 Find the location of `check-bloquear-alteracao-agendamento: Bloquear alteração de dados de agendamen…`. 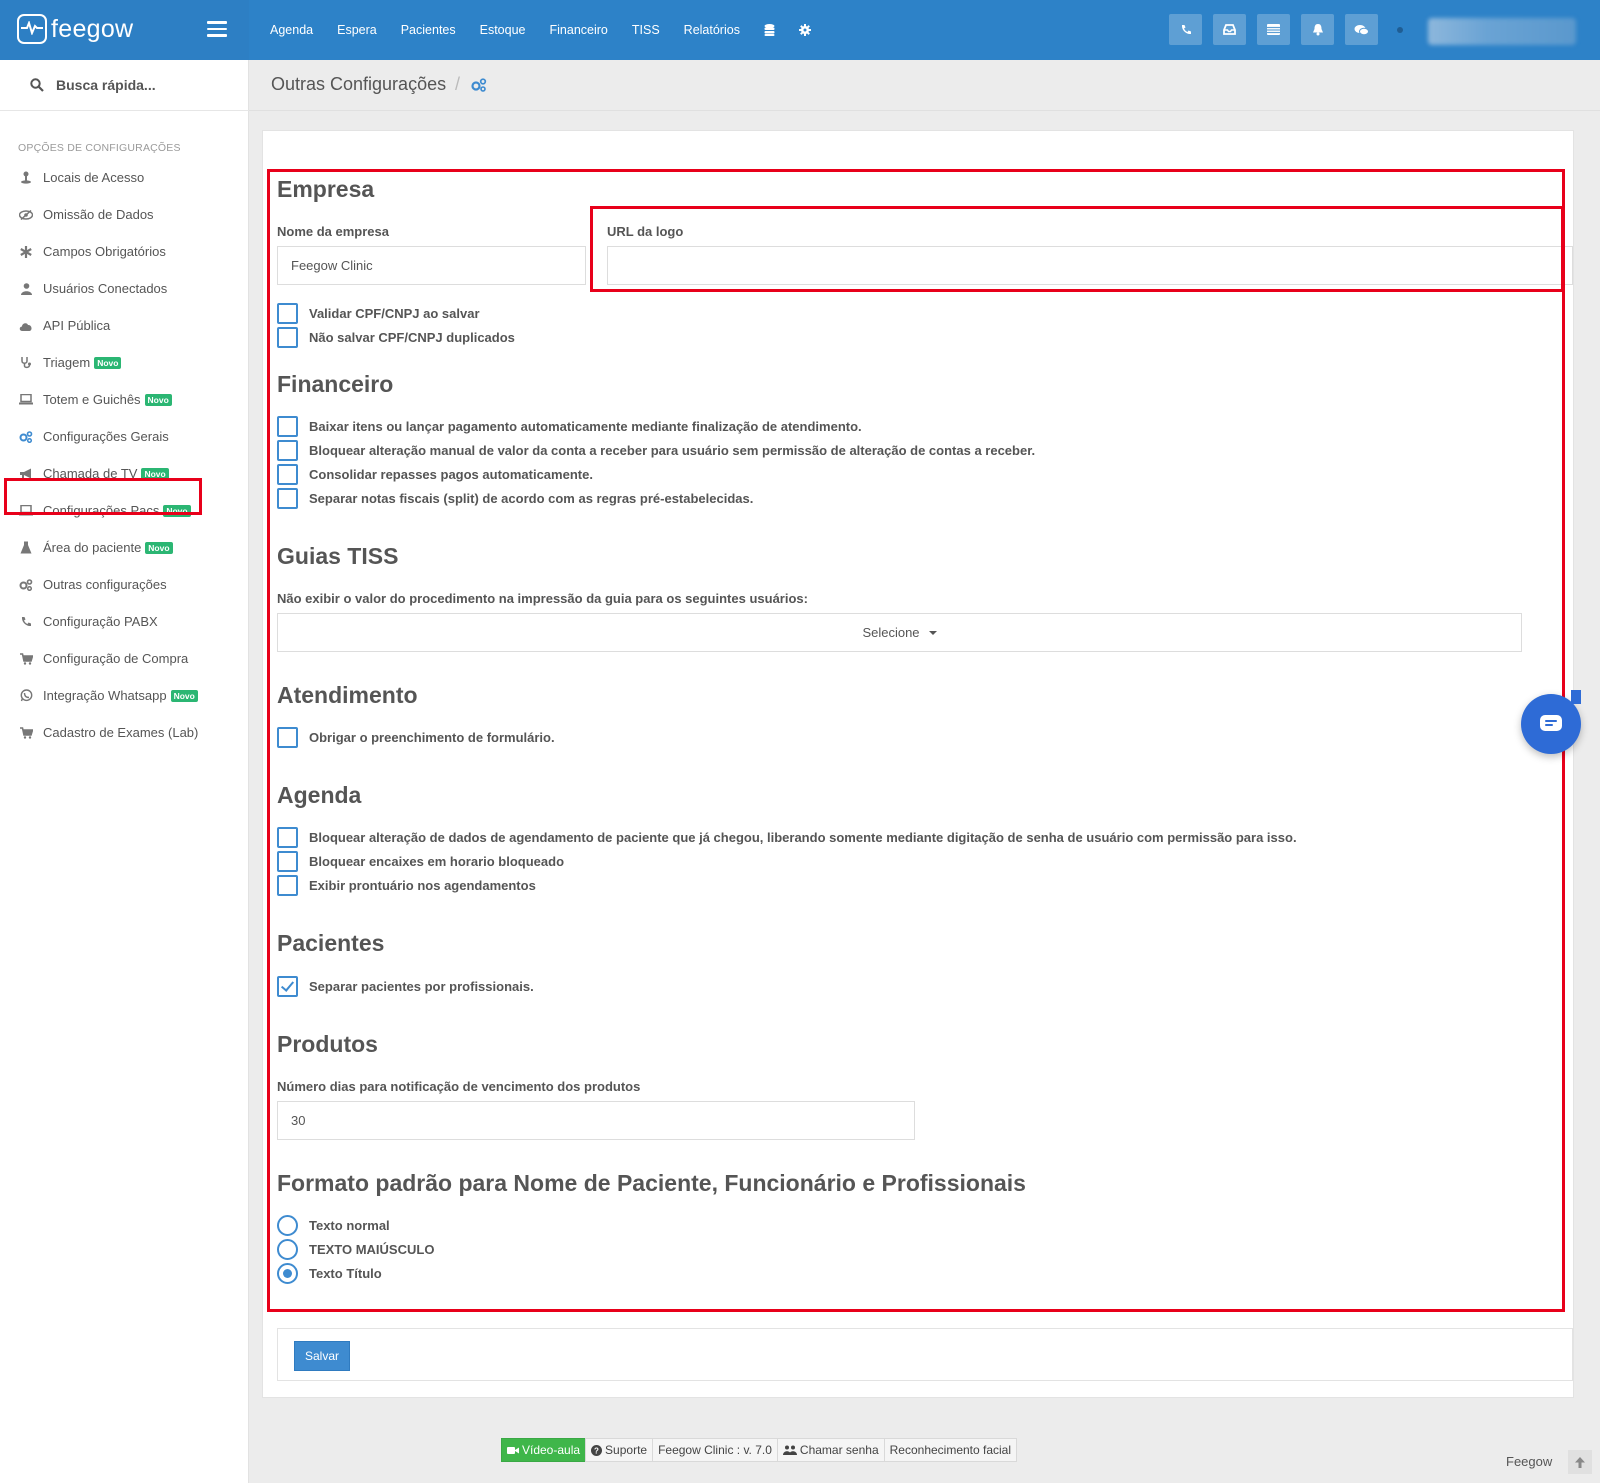

check-bloquear-alteracao-agendamento: Bloquear alteração de dados de agendamen… is located at coordinates (787, 837).